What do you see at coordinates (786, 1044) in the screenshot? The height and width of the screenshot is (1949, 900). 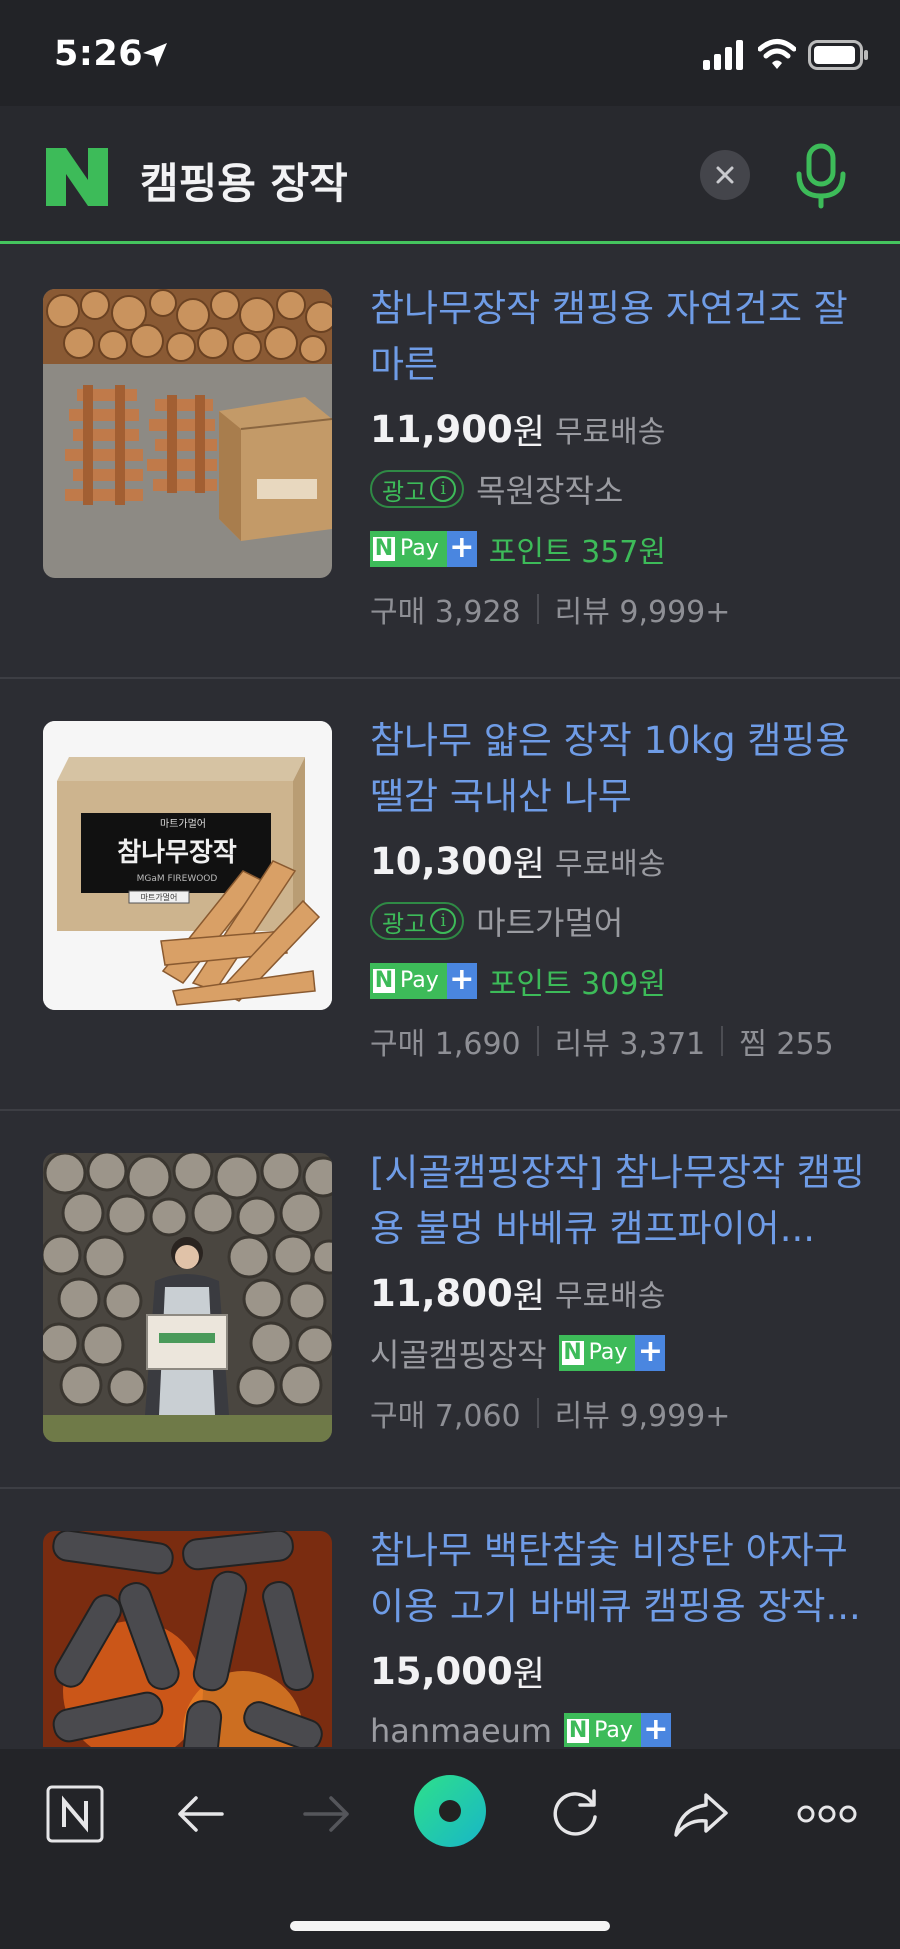 I see `wishlist-count: 찜 255` at bounding box center [786, 1044].